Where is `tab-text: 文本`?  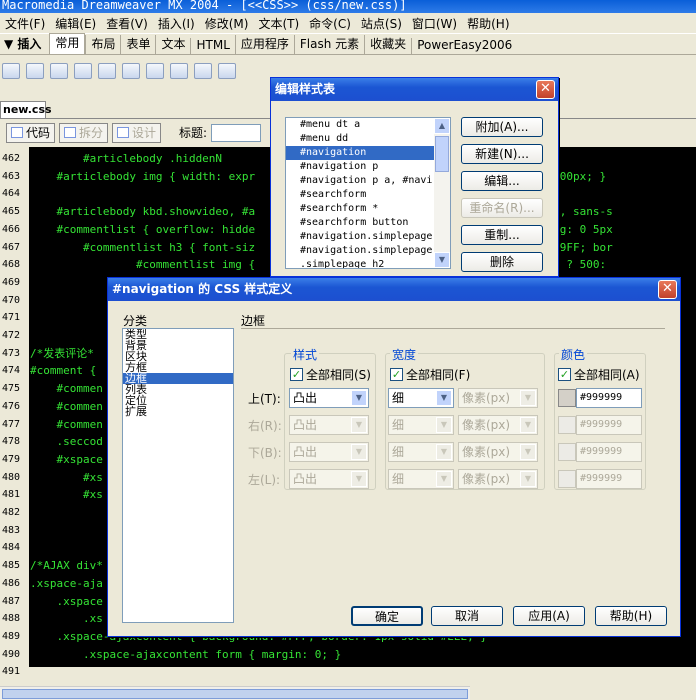 tab-text: 文本 is located at coordinates (172, 44).